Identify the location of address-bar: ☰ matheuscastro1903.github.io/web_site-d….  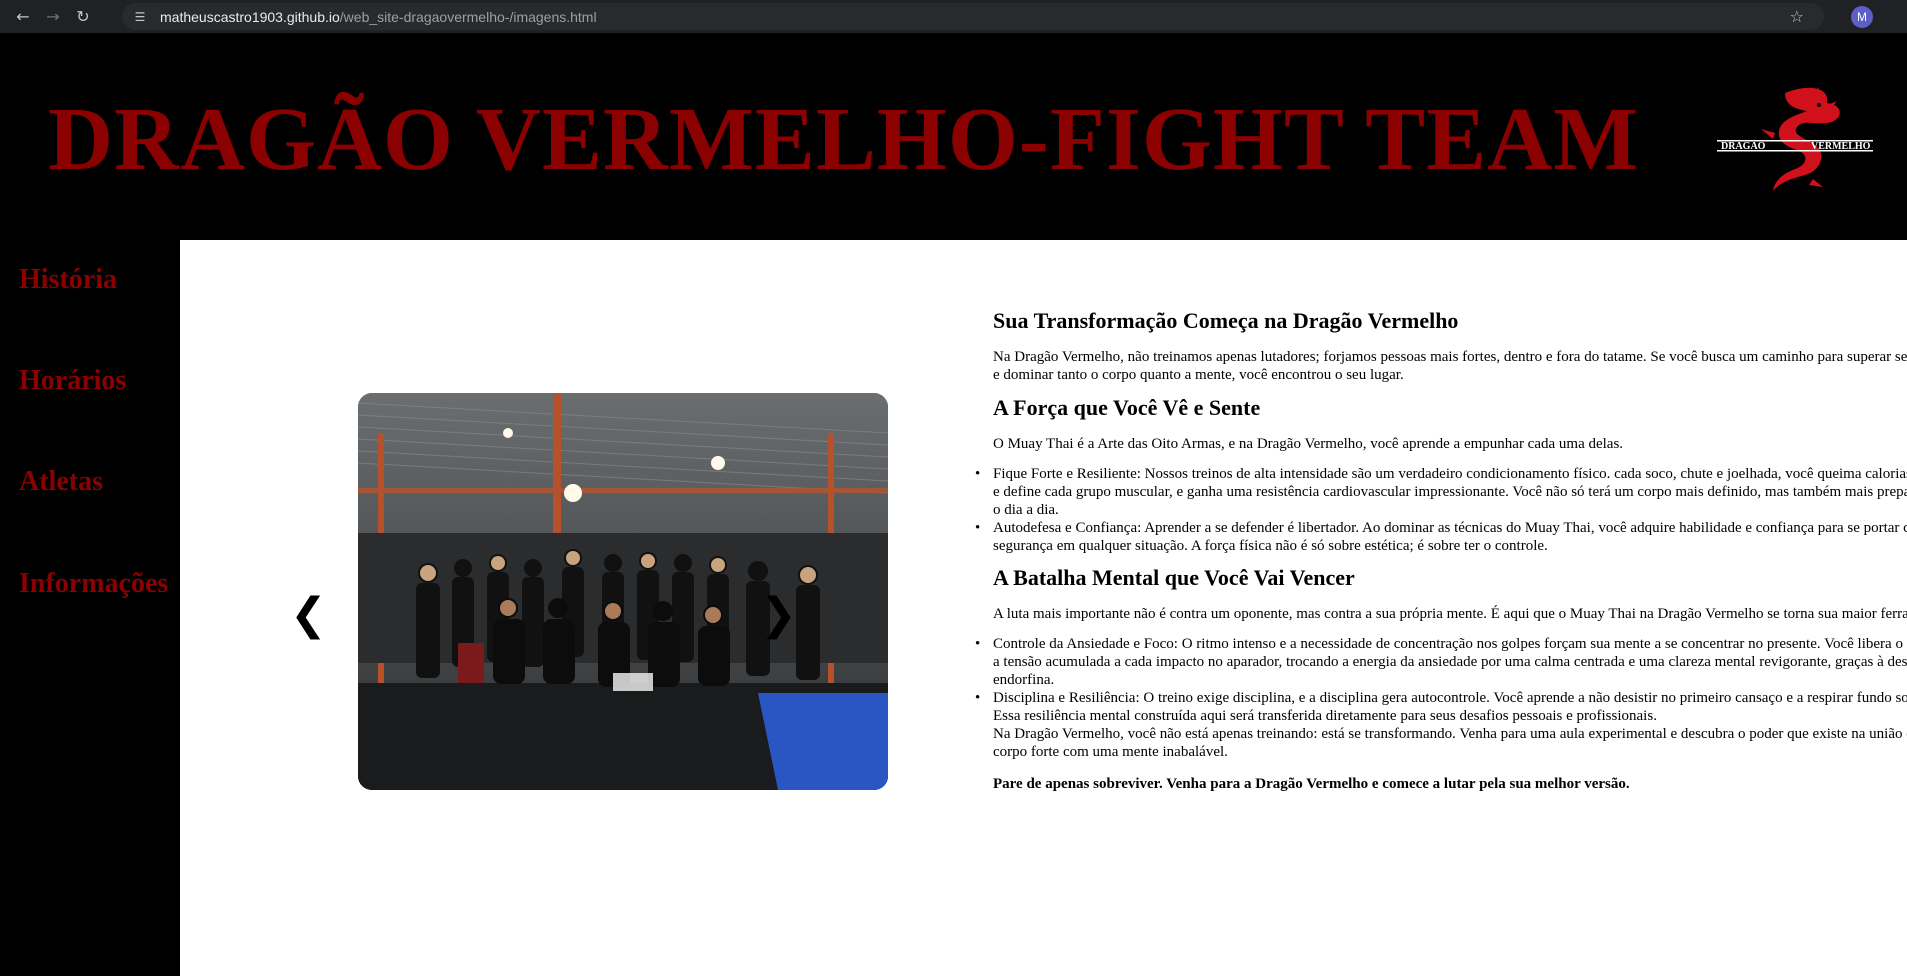
(973, 16).